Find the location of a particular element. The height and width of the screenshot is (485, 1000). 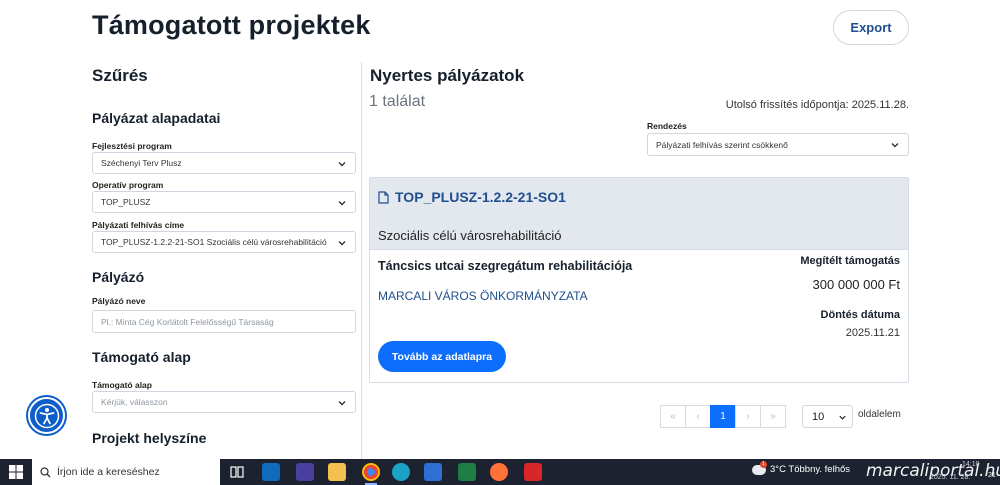

card-subtitle: Szociális célú városrehabilitáció is located at coordinates (470, 235).